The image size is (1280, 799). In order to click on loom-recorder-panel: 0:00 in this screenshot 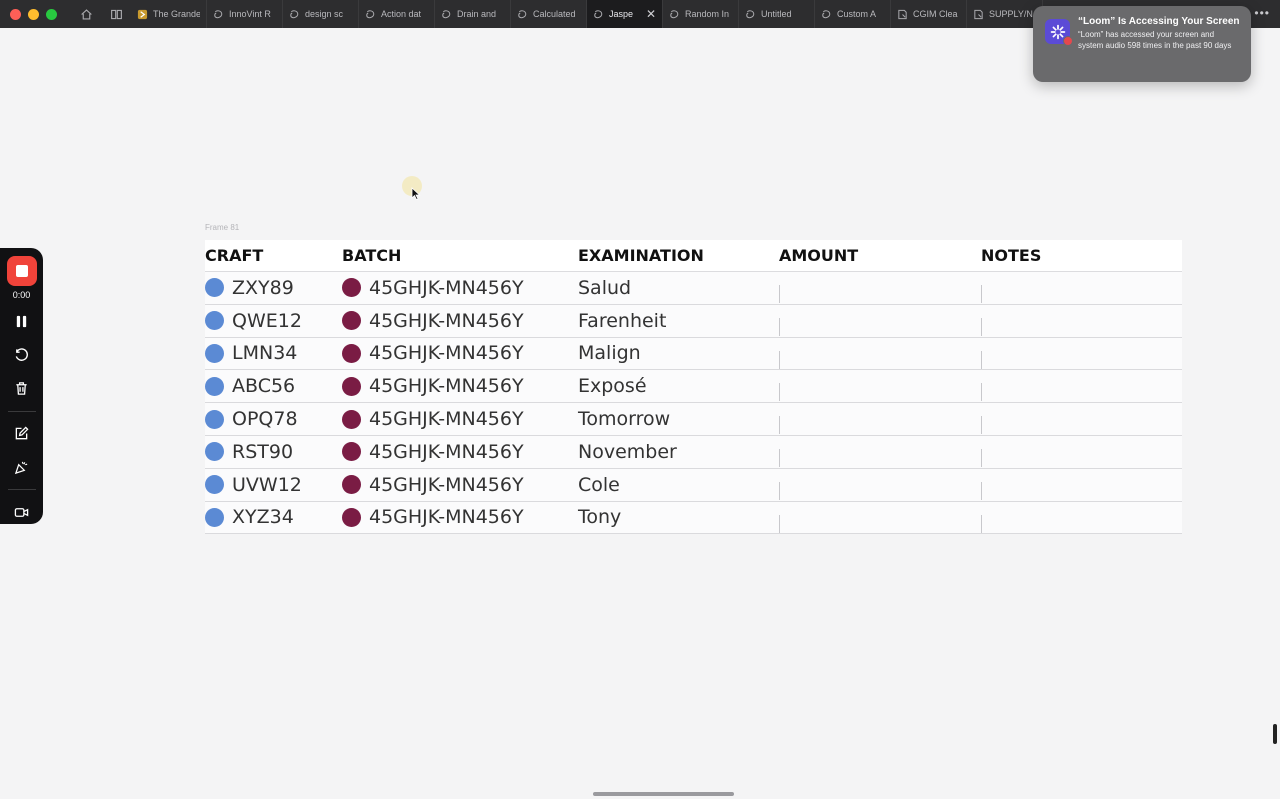, I will do `click(21, 386)`.